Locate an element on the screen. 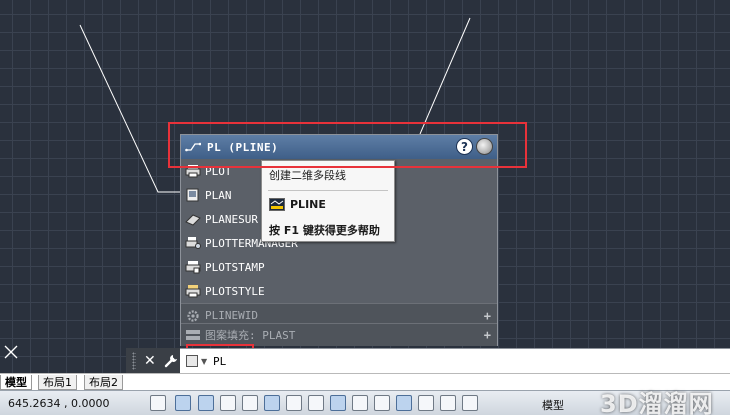 This screenshot has width=730, height=415. osnap-button is located at coordinates (272, 403).